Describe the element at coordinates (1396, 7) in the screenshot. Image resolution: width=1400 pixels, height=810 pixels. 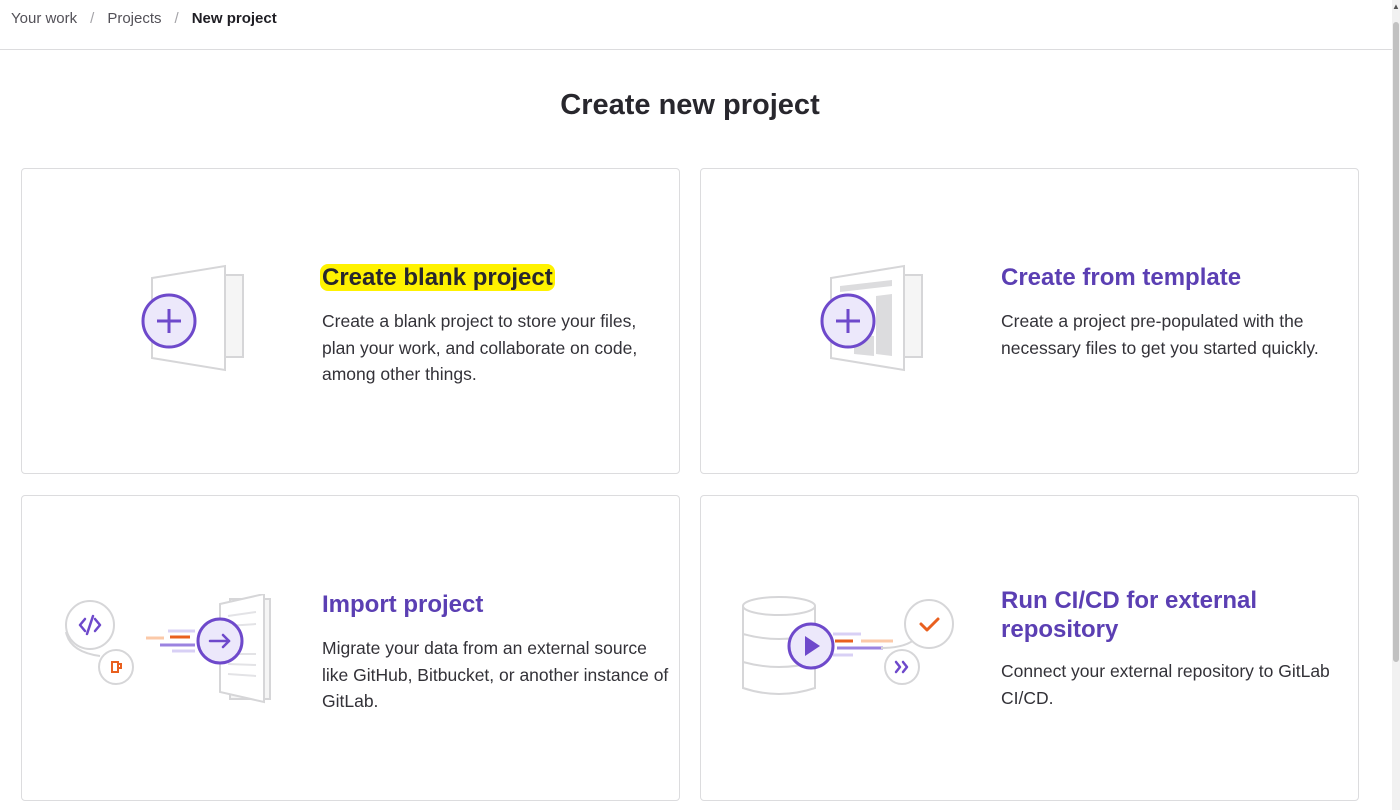
I see `scroll-up-arrow-icon: ▲` at that location.